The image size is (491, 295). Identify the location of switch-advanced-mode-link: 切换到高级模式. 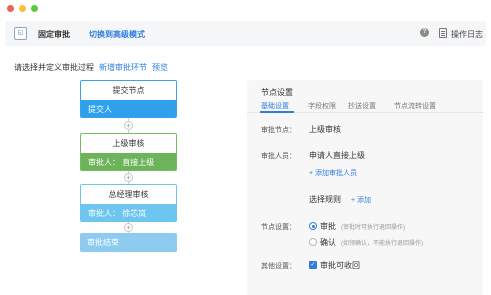
(117, 34).